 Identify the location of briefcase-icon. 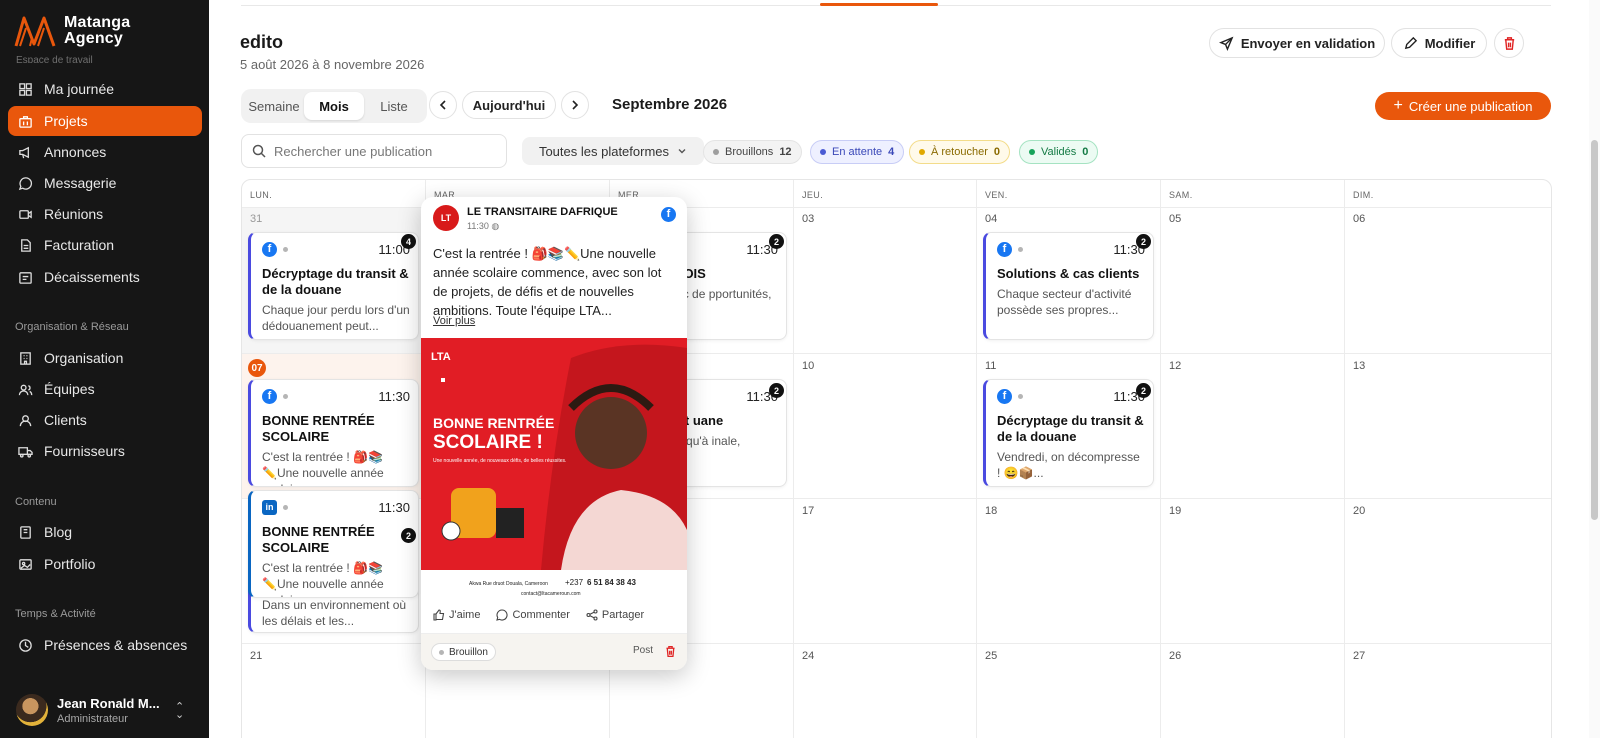
(25, 121).